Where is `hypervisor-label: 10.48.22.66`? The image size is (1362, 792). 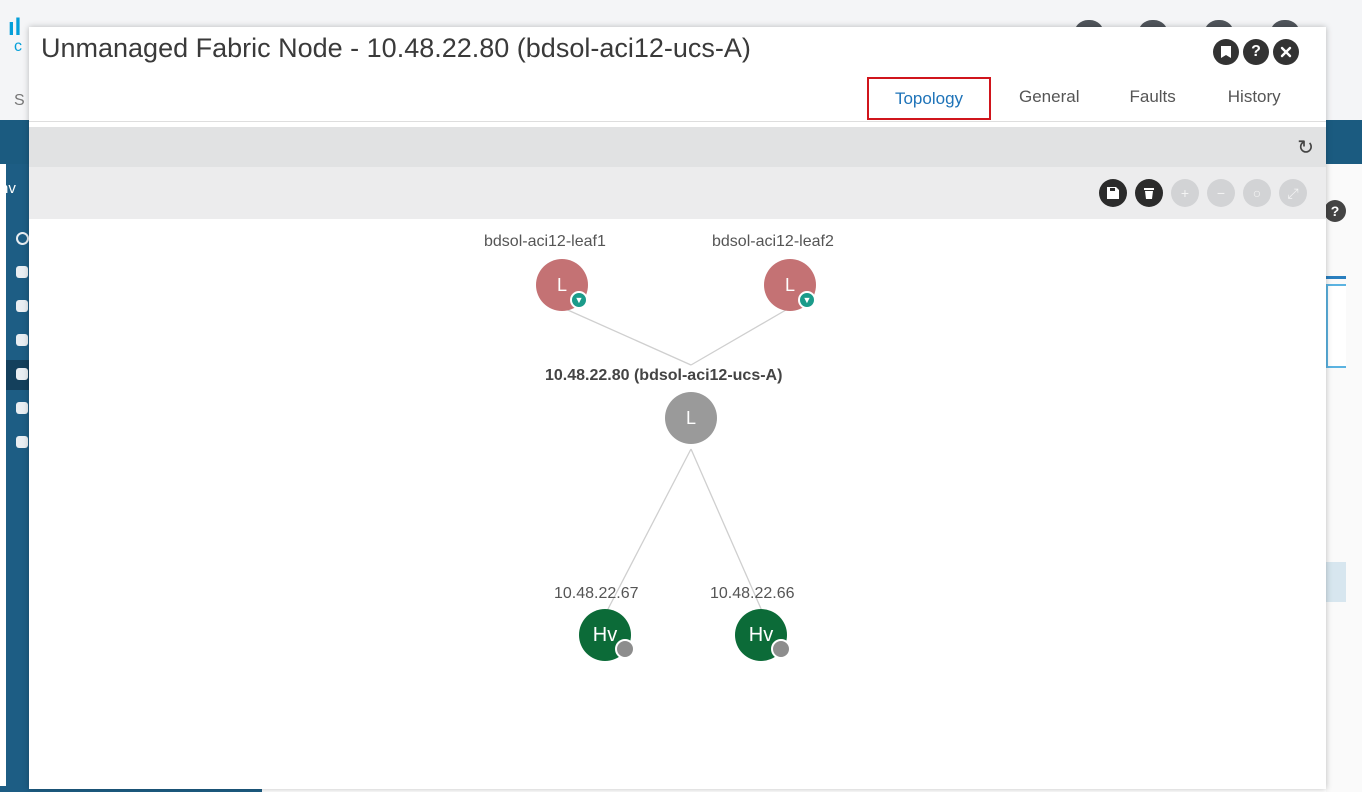 hypervisor-label: 10.48.22.66 is located at coordinates (752, 593).